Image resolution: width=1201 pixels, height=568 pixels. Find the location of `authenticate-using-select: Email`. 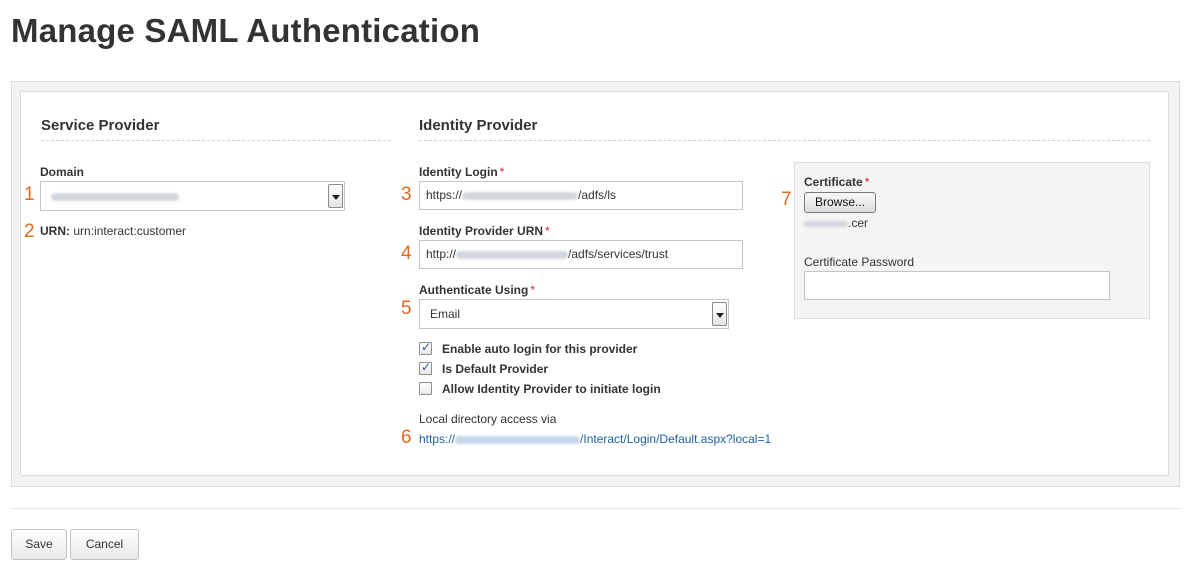

authenticate-using-select: Email is located at coordinates (574, 314).